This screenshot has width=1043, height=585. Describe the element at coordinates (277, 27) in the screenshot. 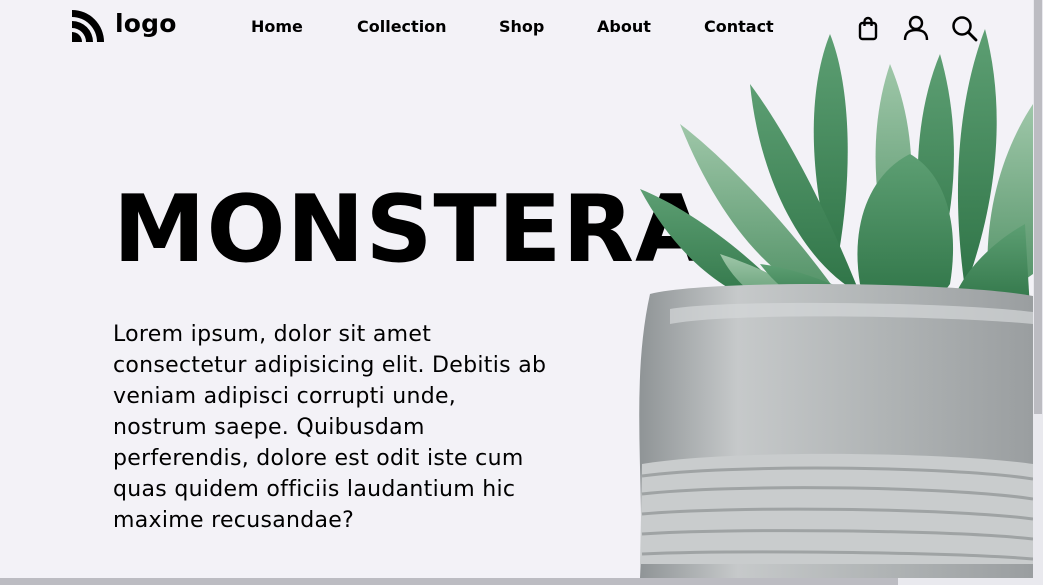

I see `nav-home: Home` at that location.